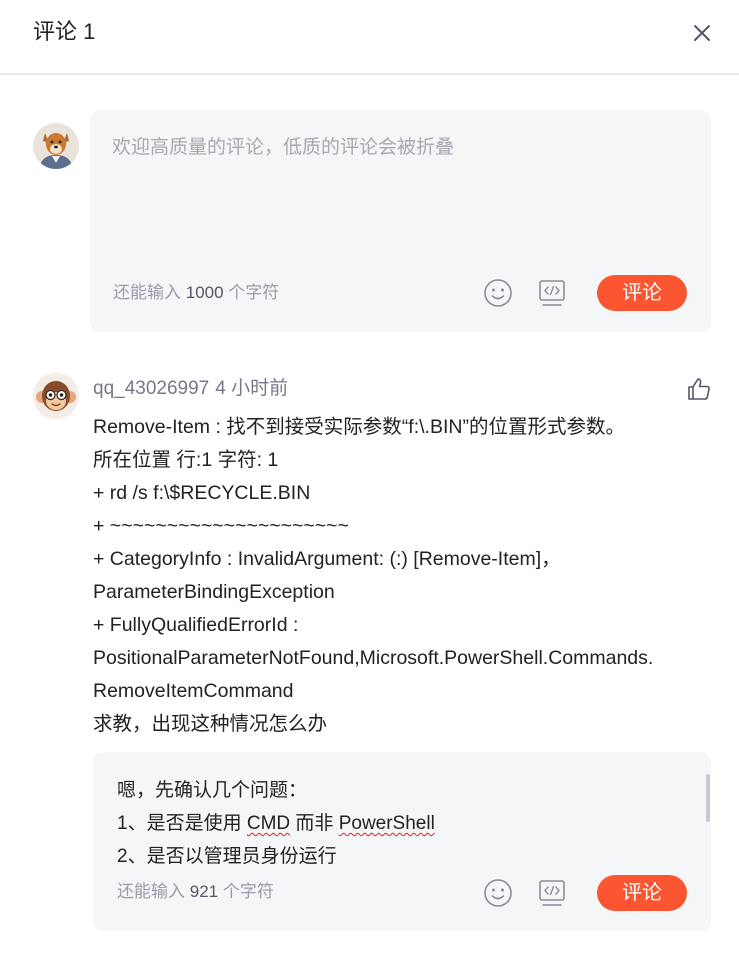  Describe the element at coordinates (369, 37) in the screenshot. I see `comment-panel-header: 评论 1` at that location.